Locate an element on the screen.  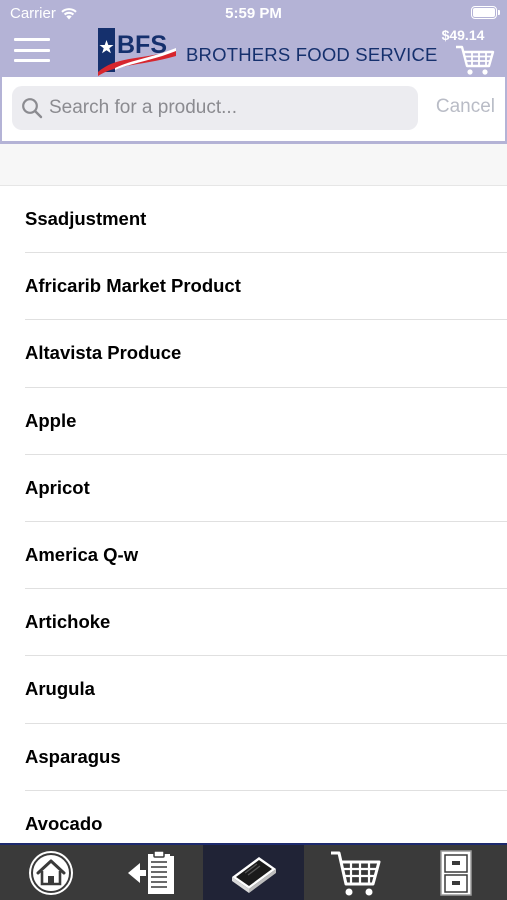
bfs-logo-icon: BFS is located at coordinates (137, 52).